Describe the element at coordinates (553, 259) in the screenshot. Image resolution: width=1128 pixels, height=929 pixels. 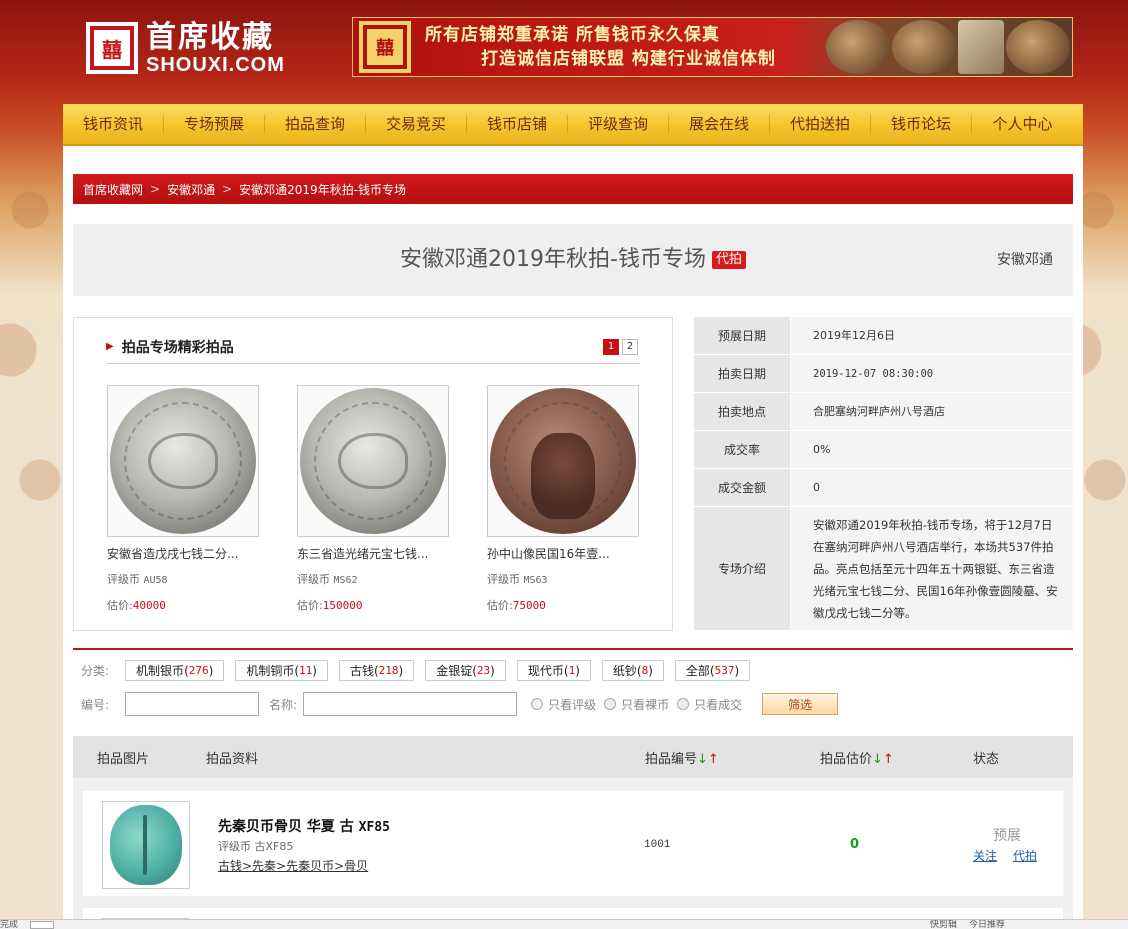
I see `page-title: 安徽邓通2019年秋拍-钱币专场` at that location.